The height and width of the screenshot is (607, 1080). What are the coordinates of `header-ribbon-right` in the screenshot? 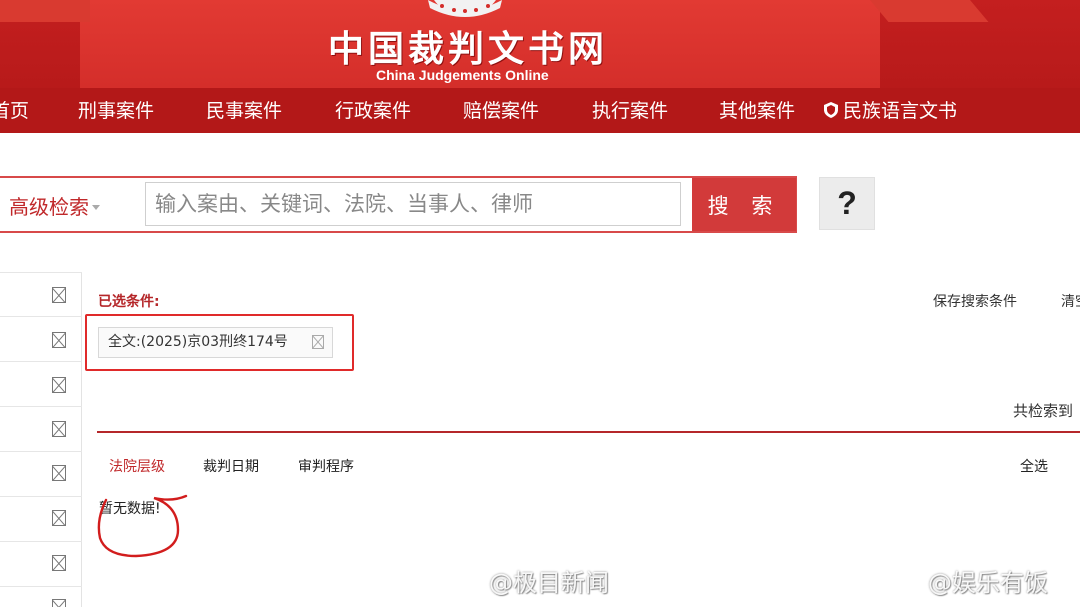 It's located at (929, 11).